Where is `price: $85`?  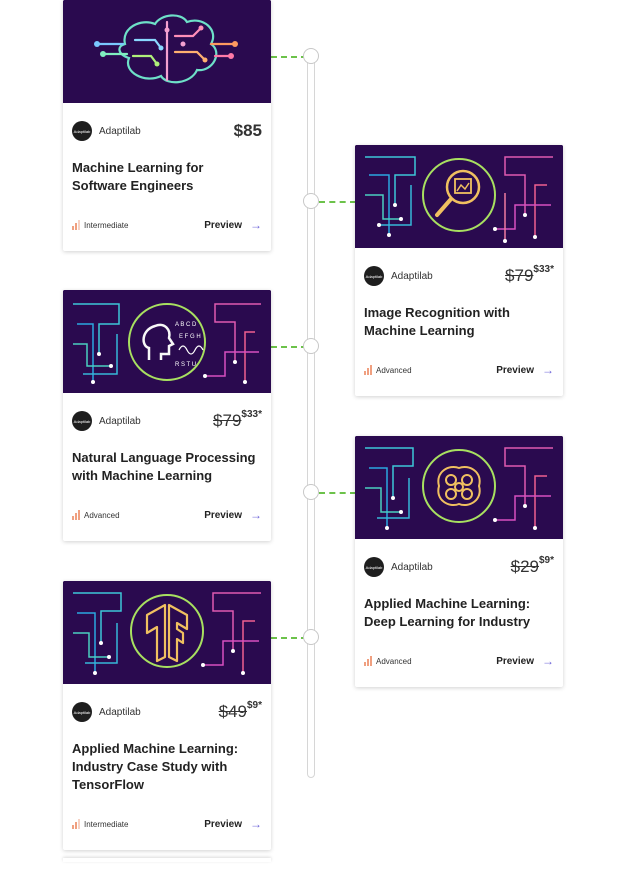 price: $85 is located at coordinates (248, 131).